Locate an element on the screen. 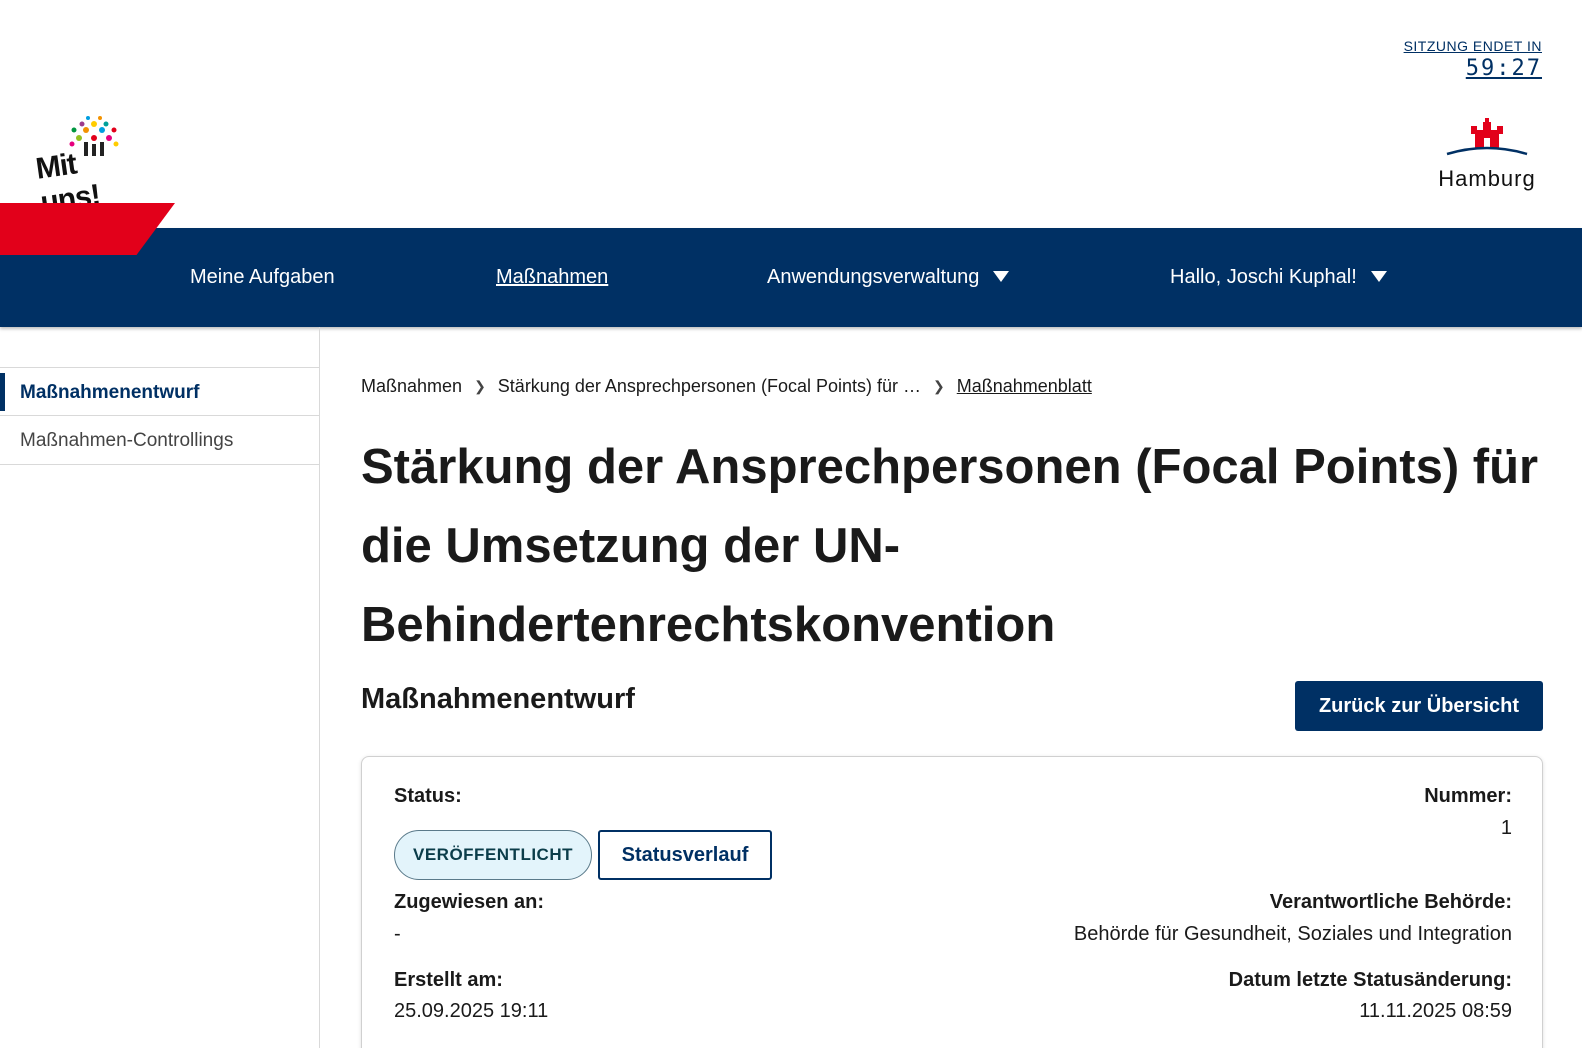  assigned-value: - is located at coordinates (397, 934).